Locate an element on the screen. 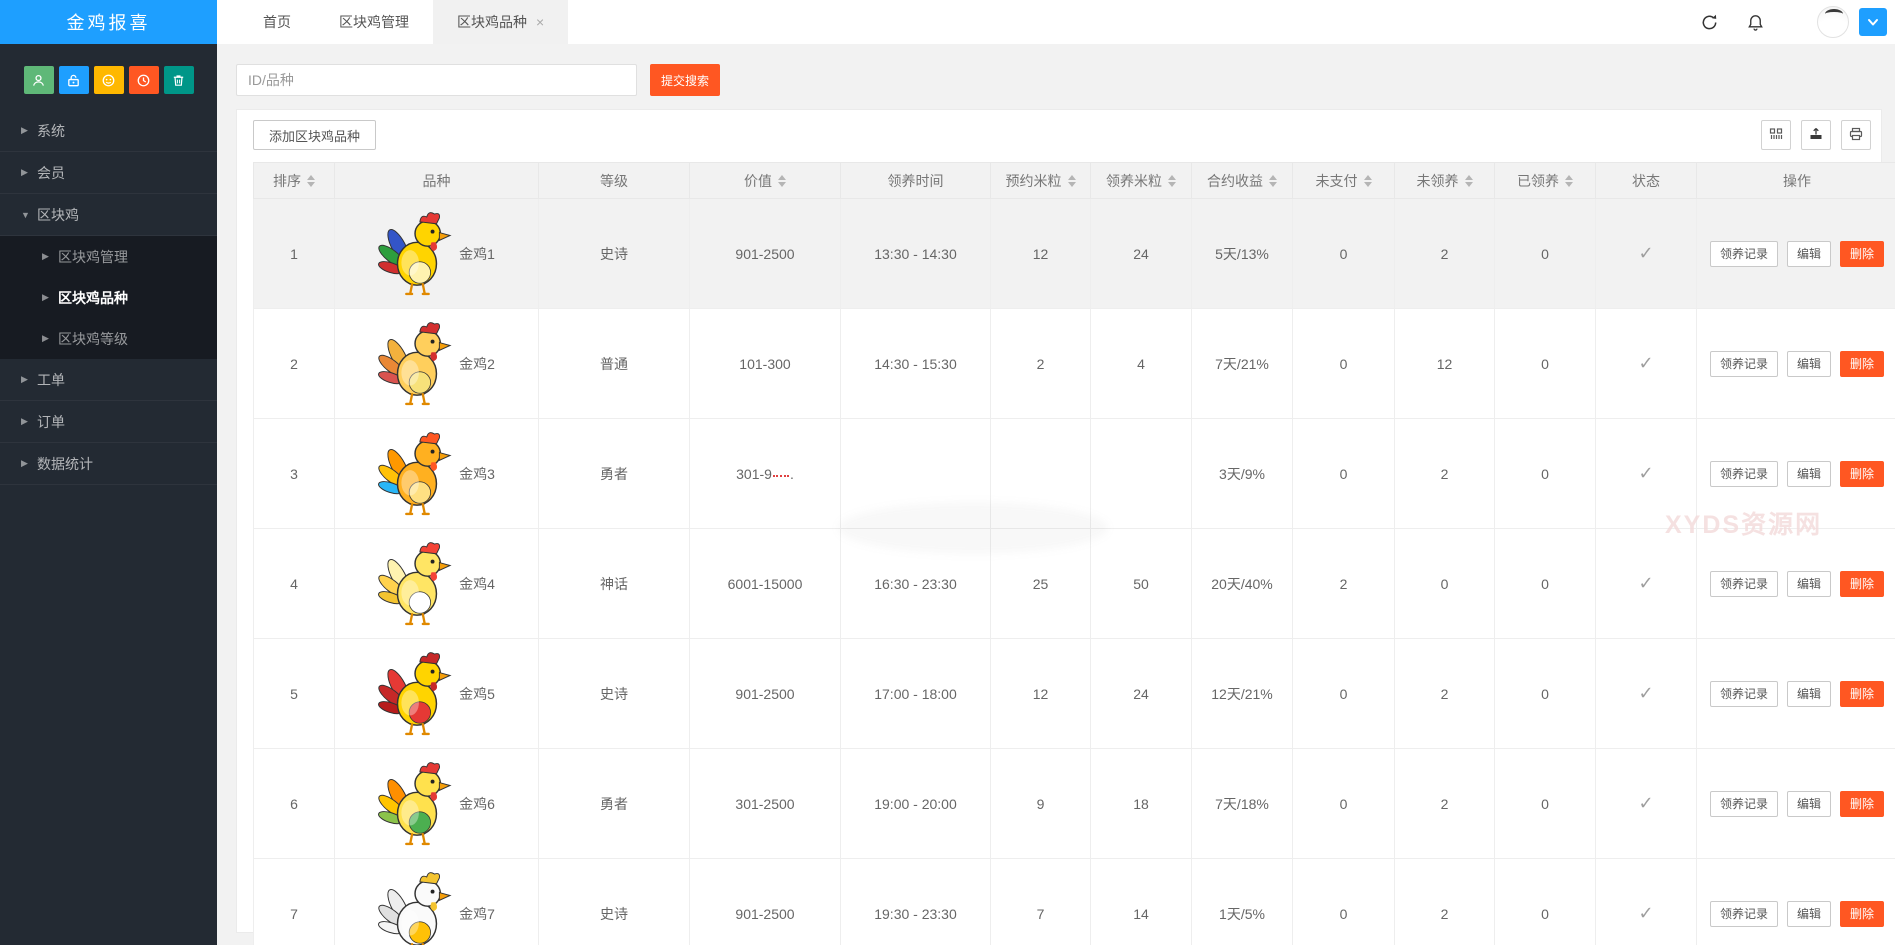 Image resolution: width=1895 pixels, height=945 pixels. quick-coin-icon-button is located at coordinates (108, 80).